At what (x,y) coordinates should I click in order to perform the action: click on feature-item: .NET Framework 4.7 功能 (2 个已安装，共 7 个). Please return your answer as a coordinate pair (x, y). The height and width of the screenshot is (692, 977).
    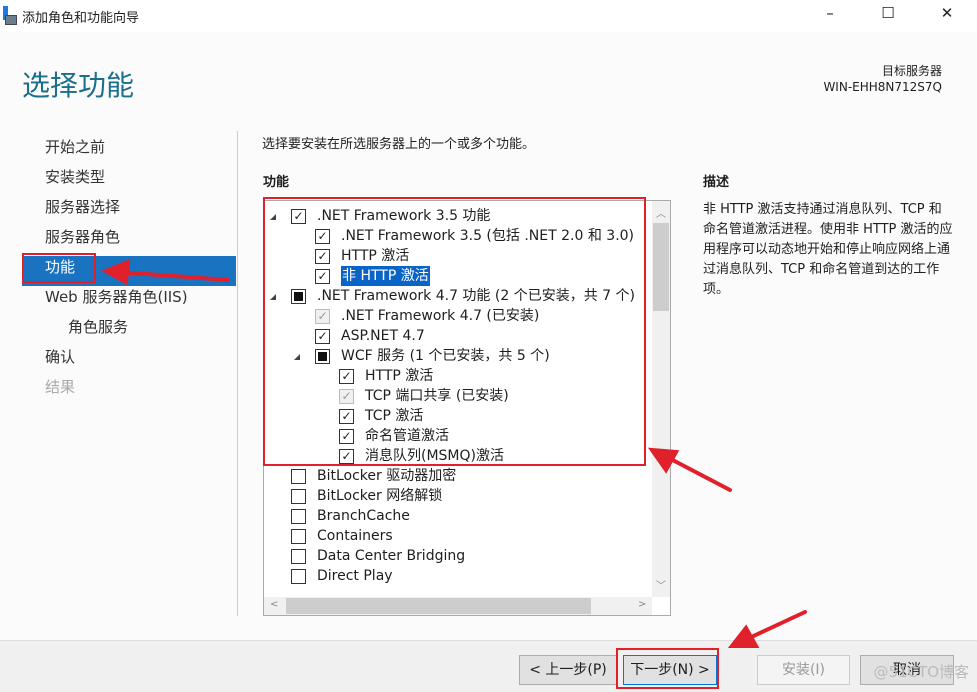
    Looking at the image, I should click on (459, 296).